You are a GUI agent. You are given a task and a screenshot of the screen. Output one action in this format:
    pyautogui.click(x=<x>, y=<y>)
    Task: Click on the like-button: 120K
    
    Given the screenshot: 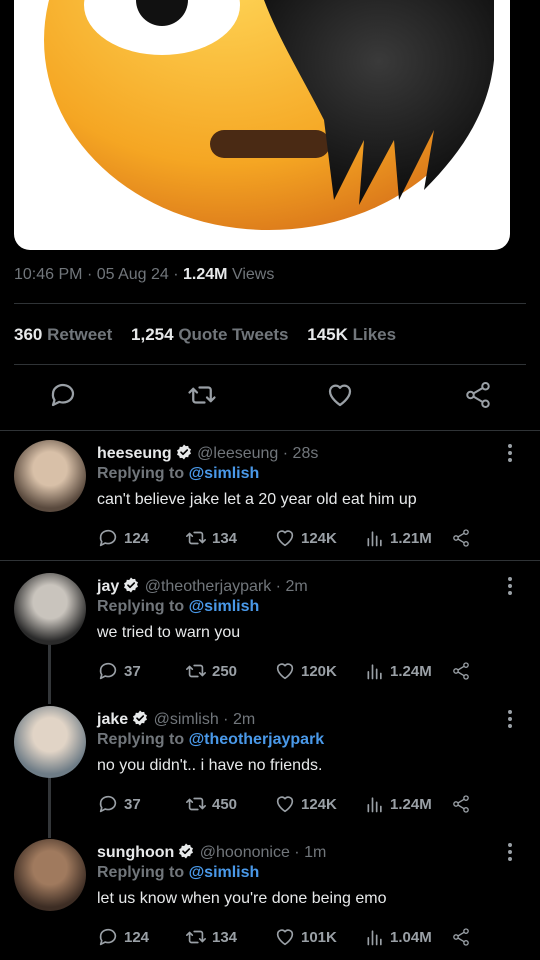 What is the action you would take?
    pyautogui.click(x=305, y=671)
    